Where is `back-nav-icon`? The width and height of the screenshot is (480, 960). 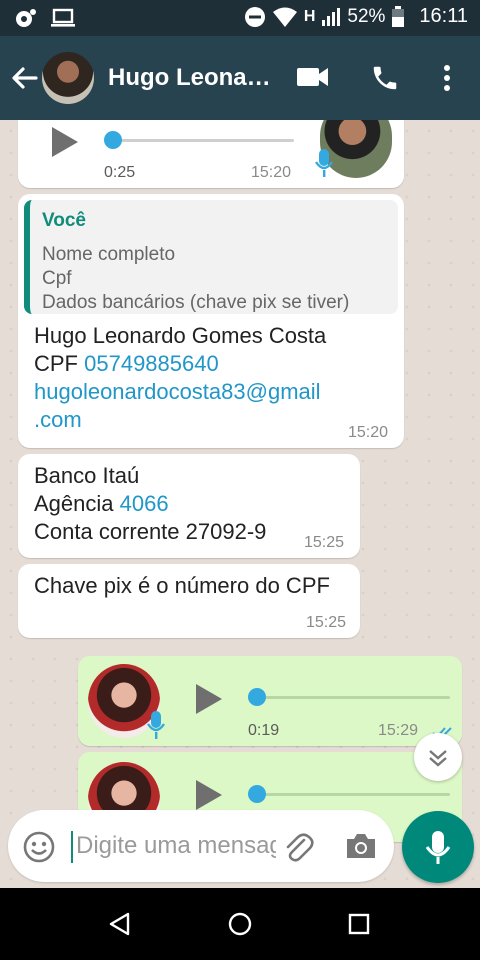 back-nav-icon is located at coordinates (120, 924).